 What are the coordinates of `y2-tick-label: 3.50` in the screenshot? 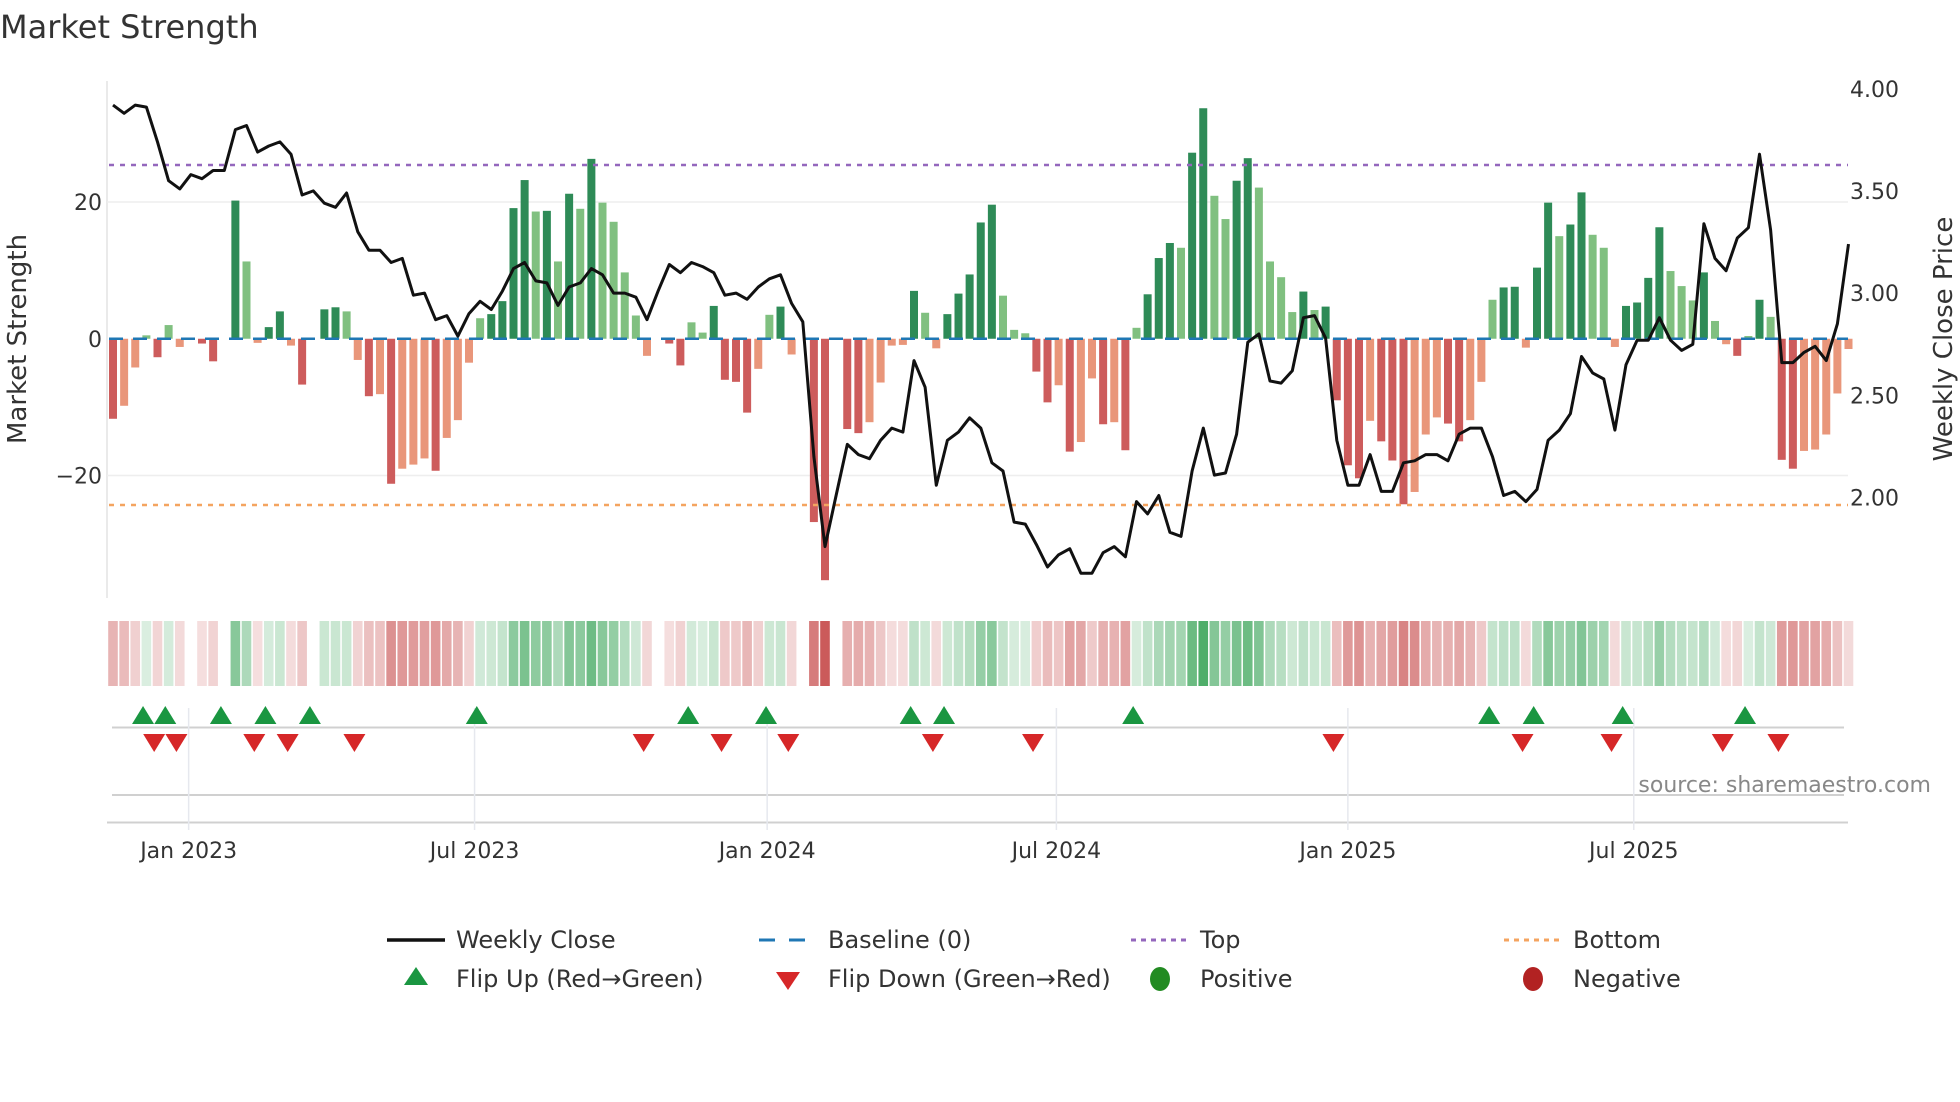 It's located at (1874, 192).